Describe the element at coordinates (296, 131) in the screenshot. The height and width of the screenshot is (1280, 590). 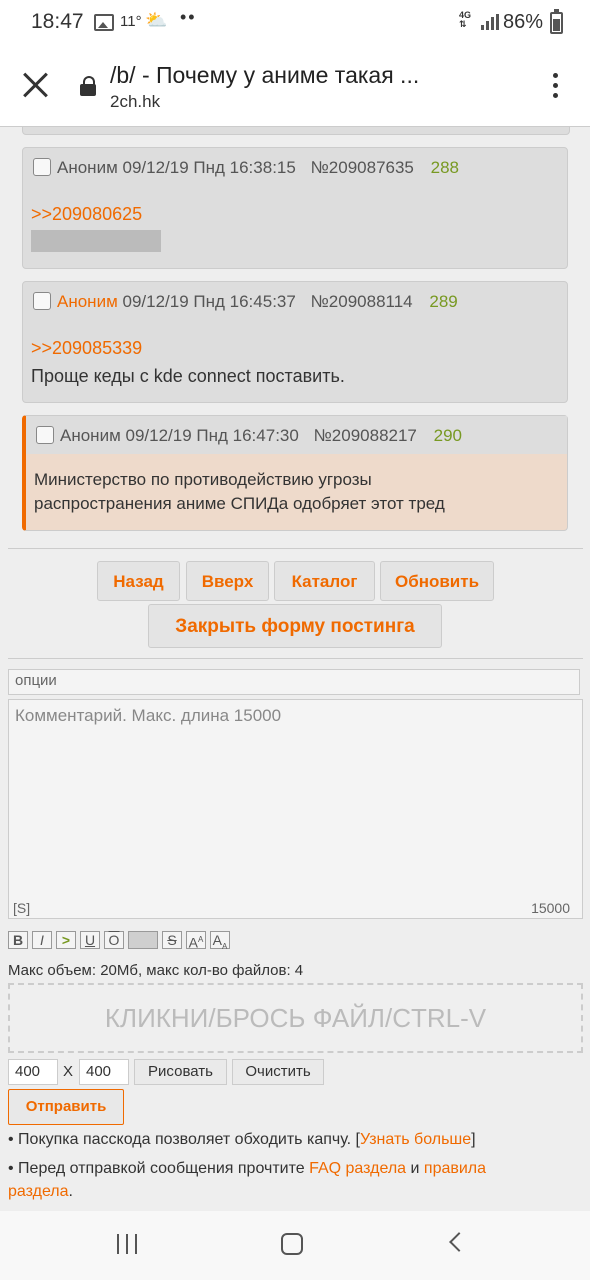
I see `previous-post` at that location.